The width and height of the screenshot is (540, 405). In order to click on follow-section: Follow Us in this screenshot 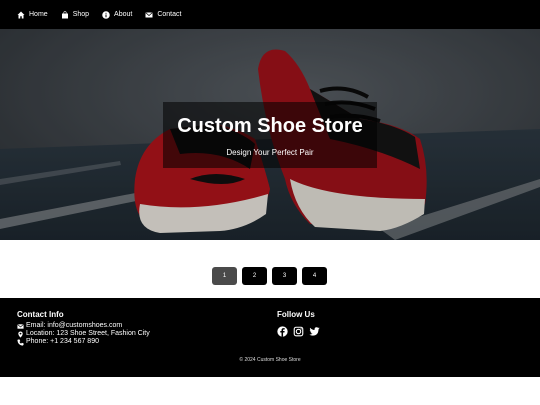, I will do `click(301, 323)`.